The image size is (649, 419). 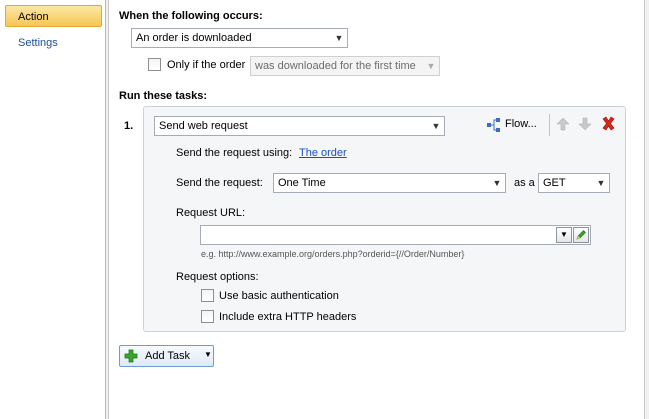 I want to click on toolbar-divider, so click(x=549, y=125).